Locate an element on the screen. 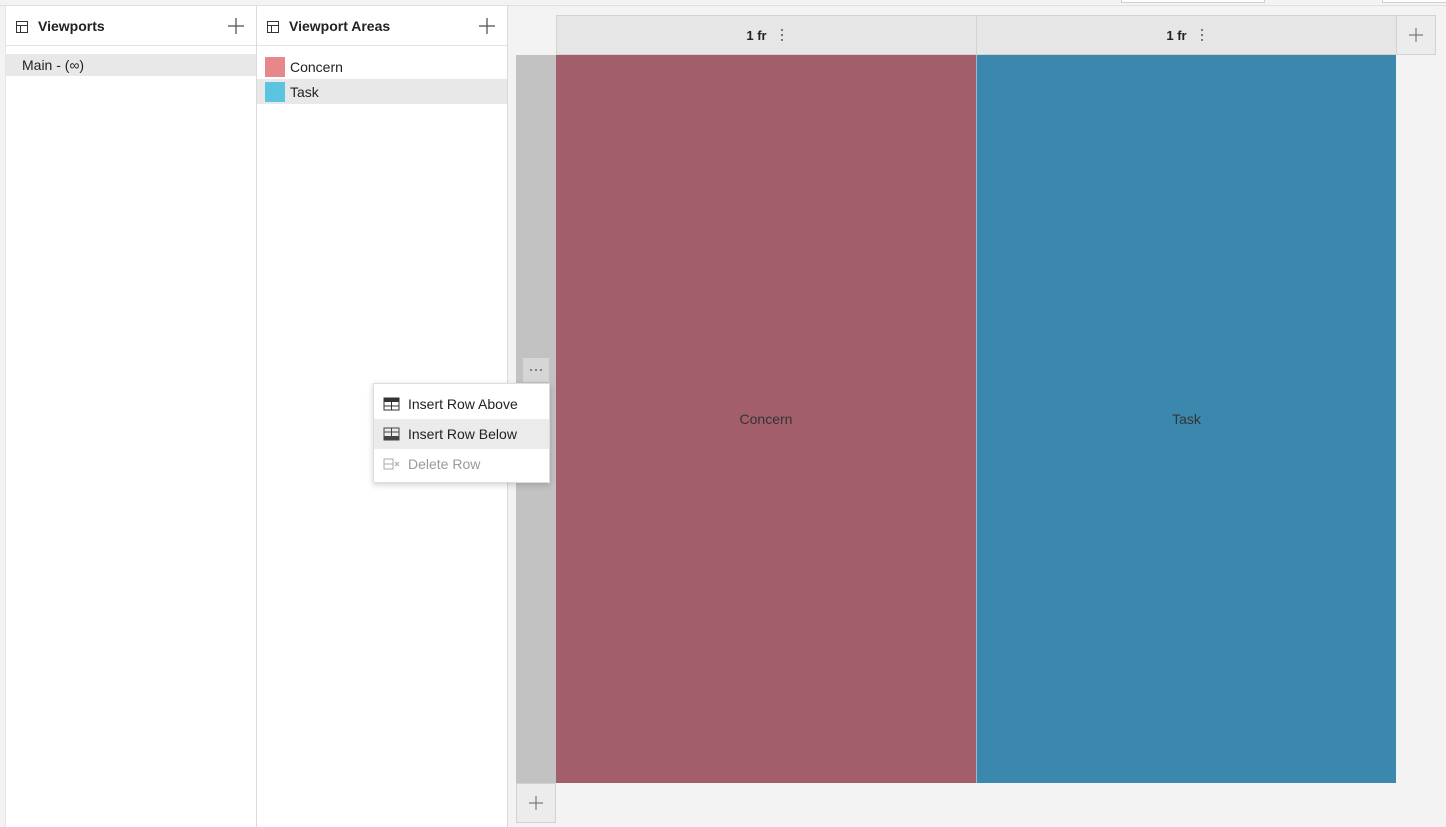 The width and height of the screenshot is (1446, 827). delete-row-icon is located at coordinates (391, 464).